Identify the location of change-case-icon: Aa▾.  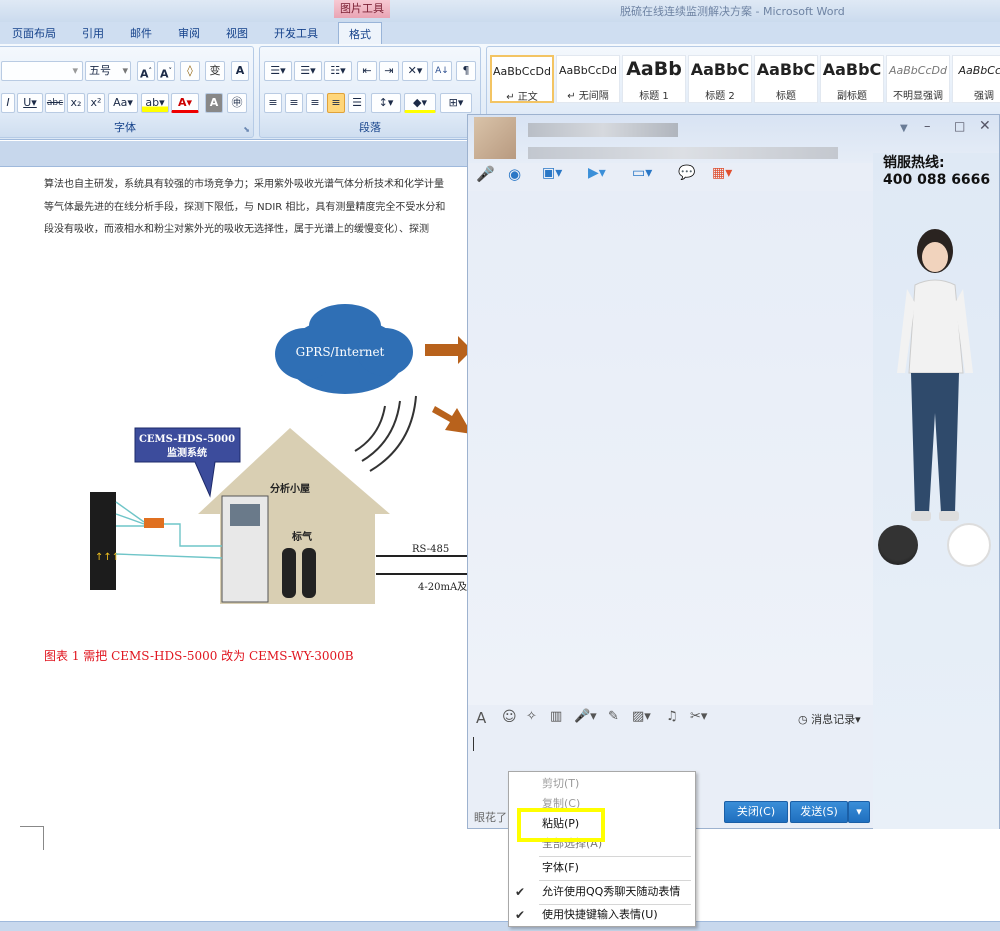
(123, 103).